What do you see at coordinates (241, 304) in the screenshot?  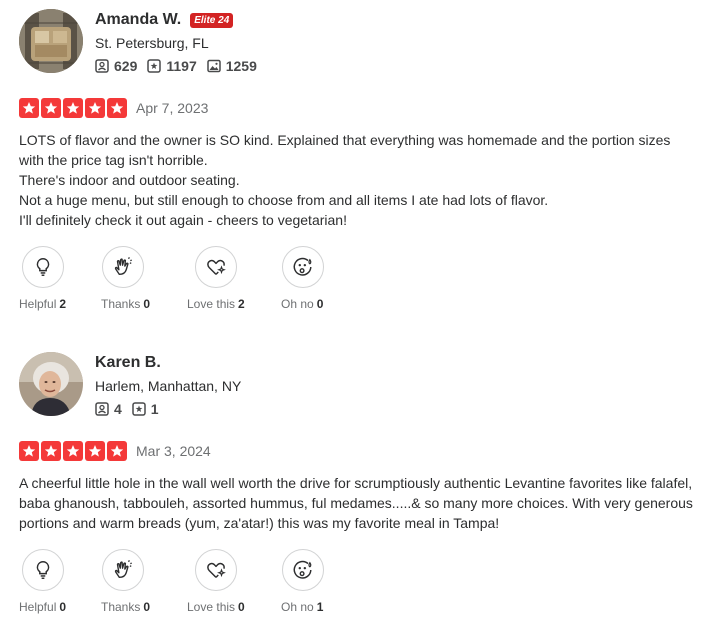 I see `love-count: 2` at bounding box center [241, 304].